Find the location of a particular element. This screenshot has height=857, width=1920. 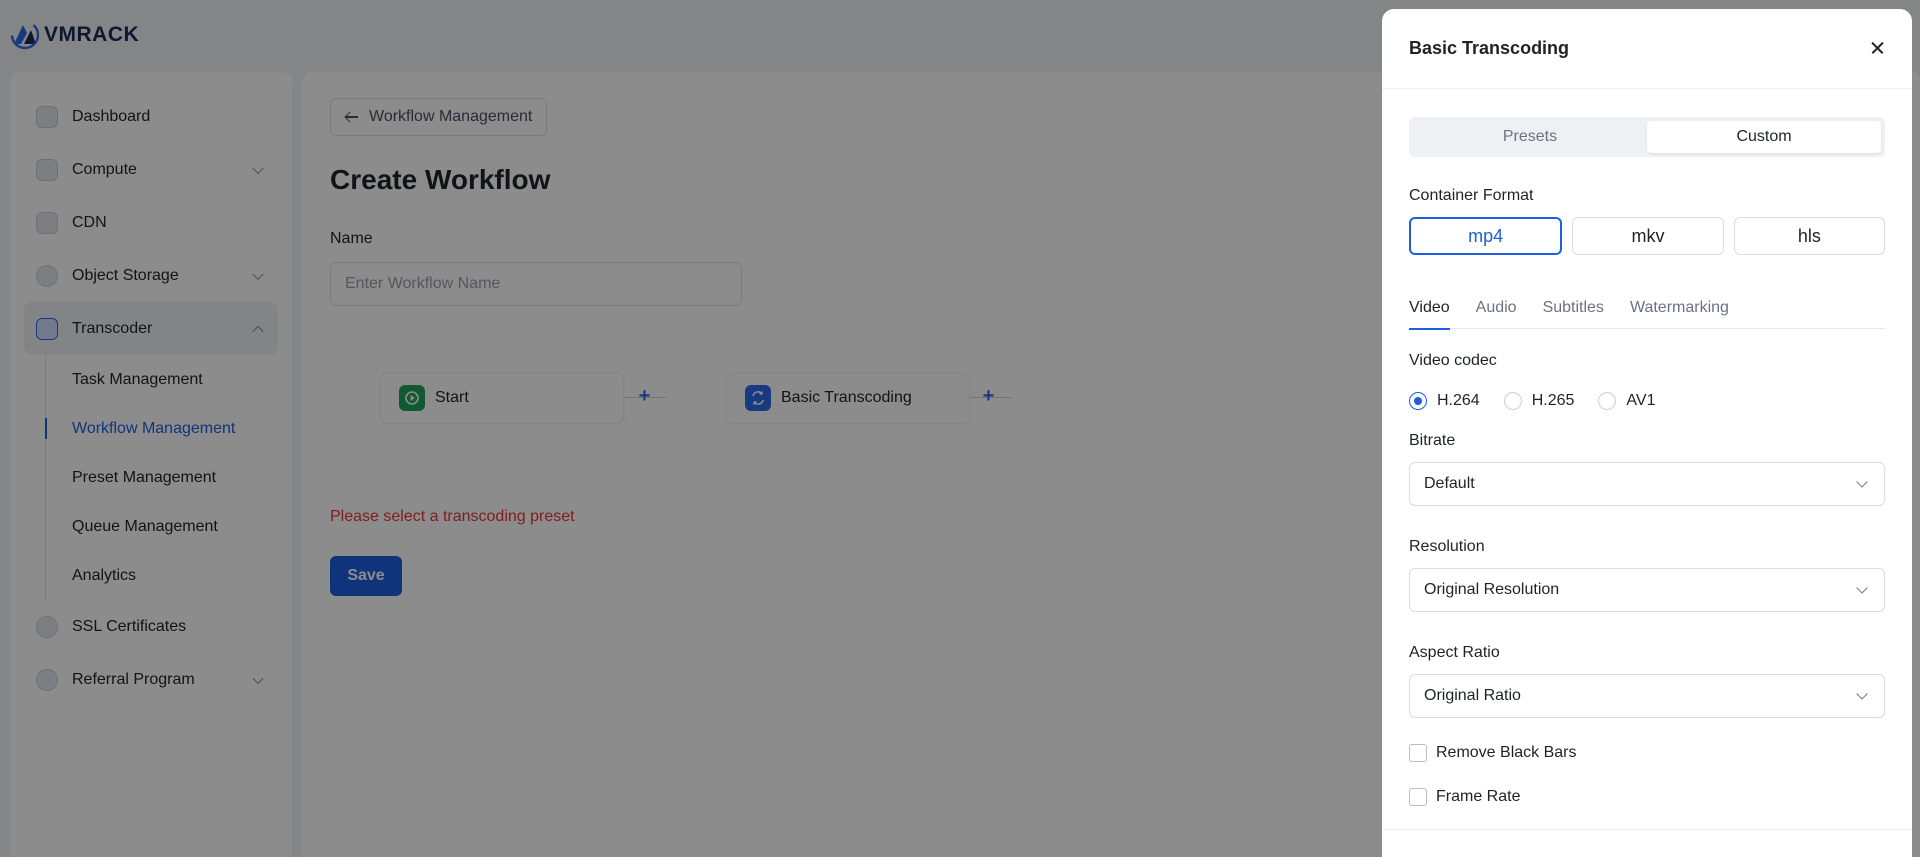

radio-label: H.264 is located at coordinates (1458, 400).